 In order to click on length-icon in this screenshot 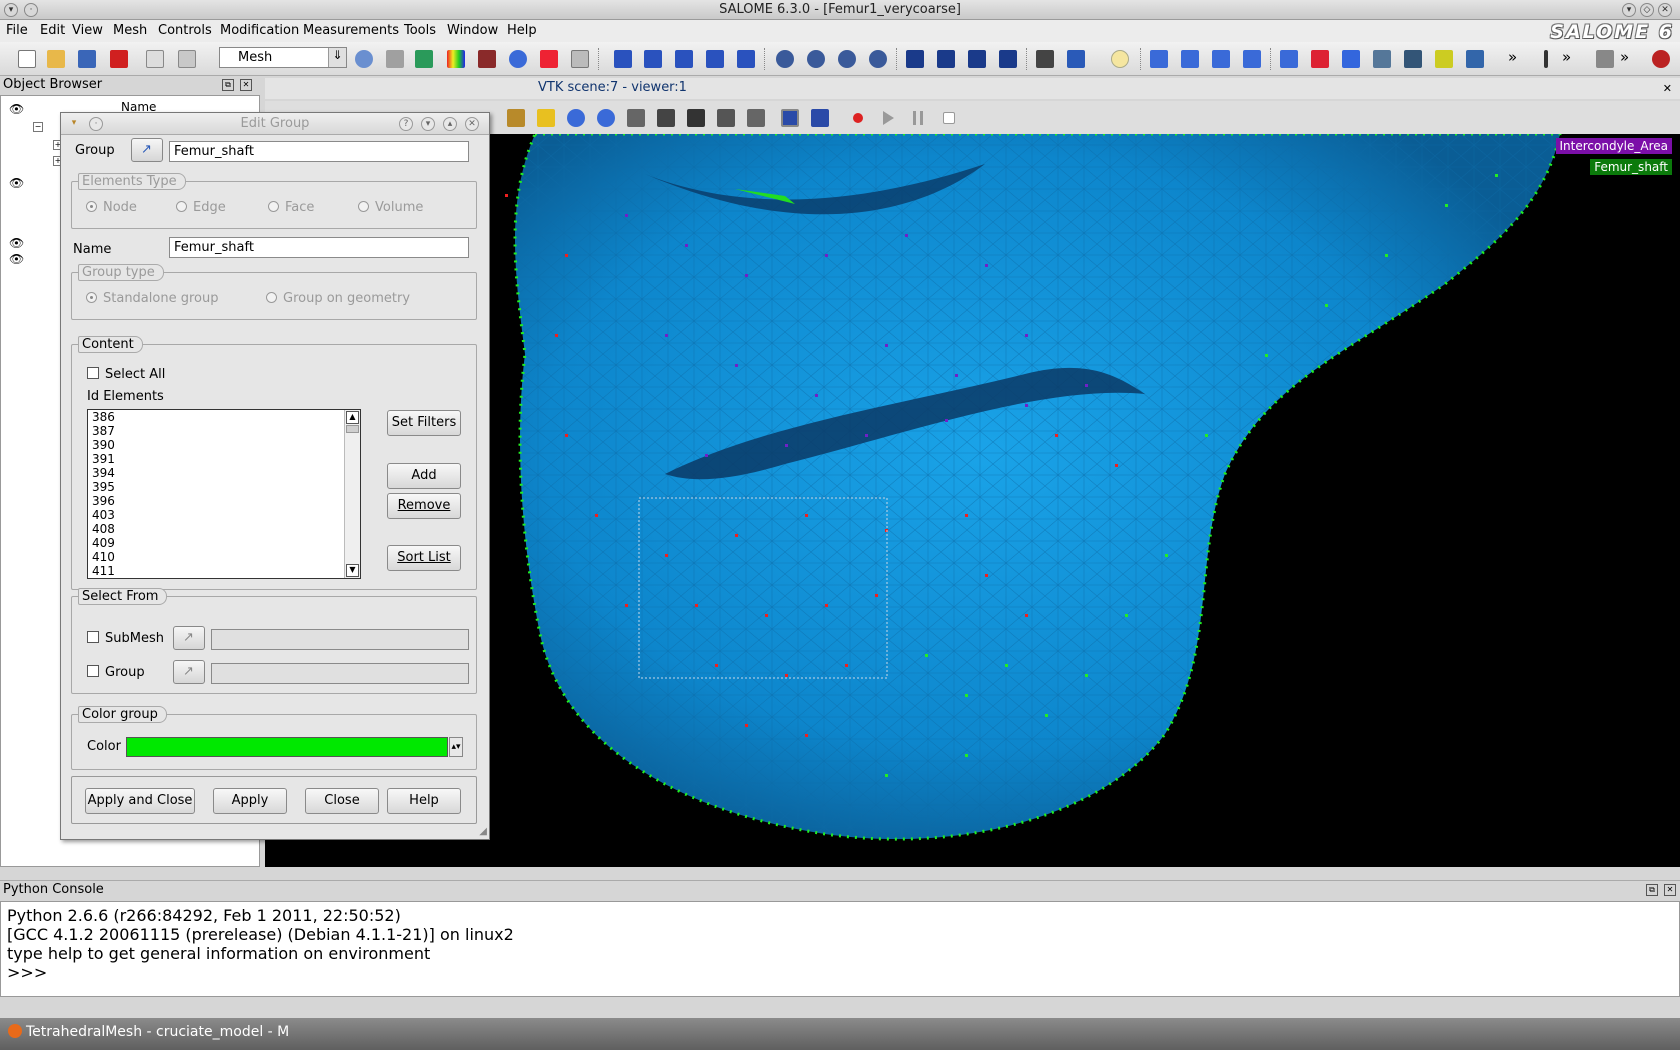, I will do `click(1221, 59)`.